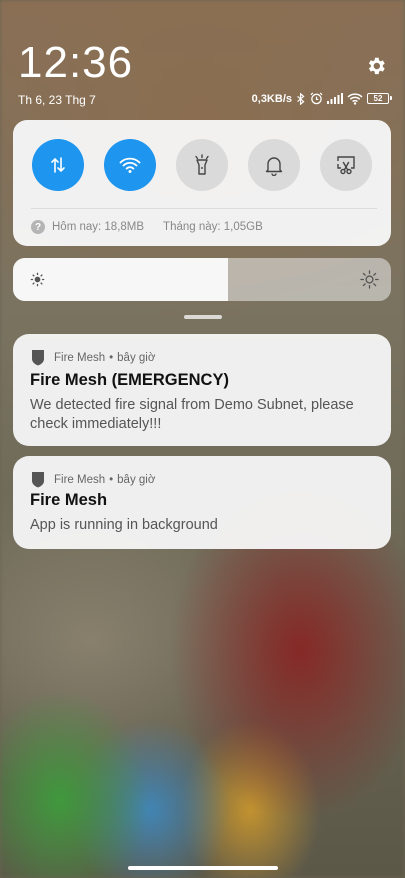 Image resolution: width=405 pixels, height=878 pixels. I want to click on date: Th 6, 23 Thg 7, so click(57, 100).